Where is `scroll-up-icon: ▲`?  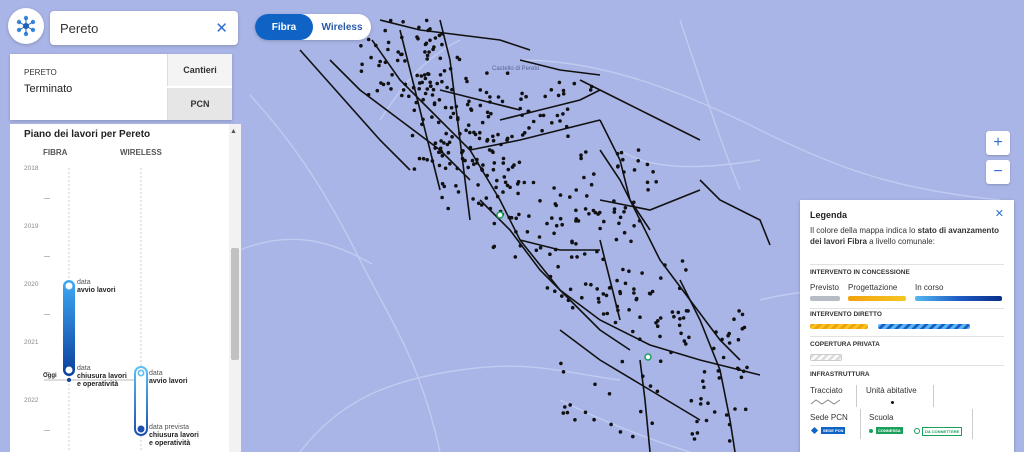 scroll-up-icon: ▲ is located at coordinates (233, 131).